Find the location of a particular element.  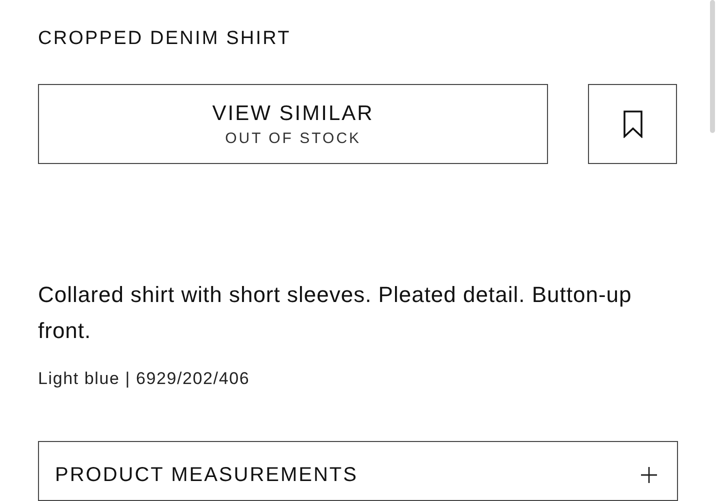

view-similar-button: VIEW SIMILAR OUT OF STOCK is located at coordinates (293, 124).